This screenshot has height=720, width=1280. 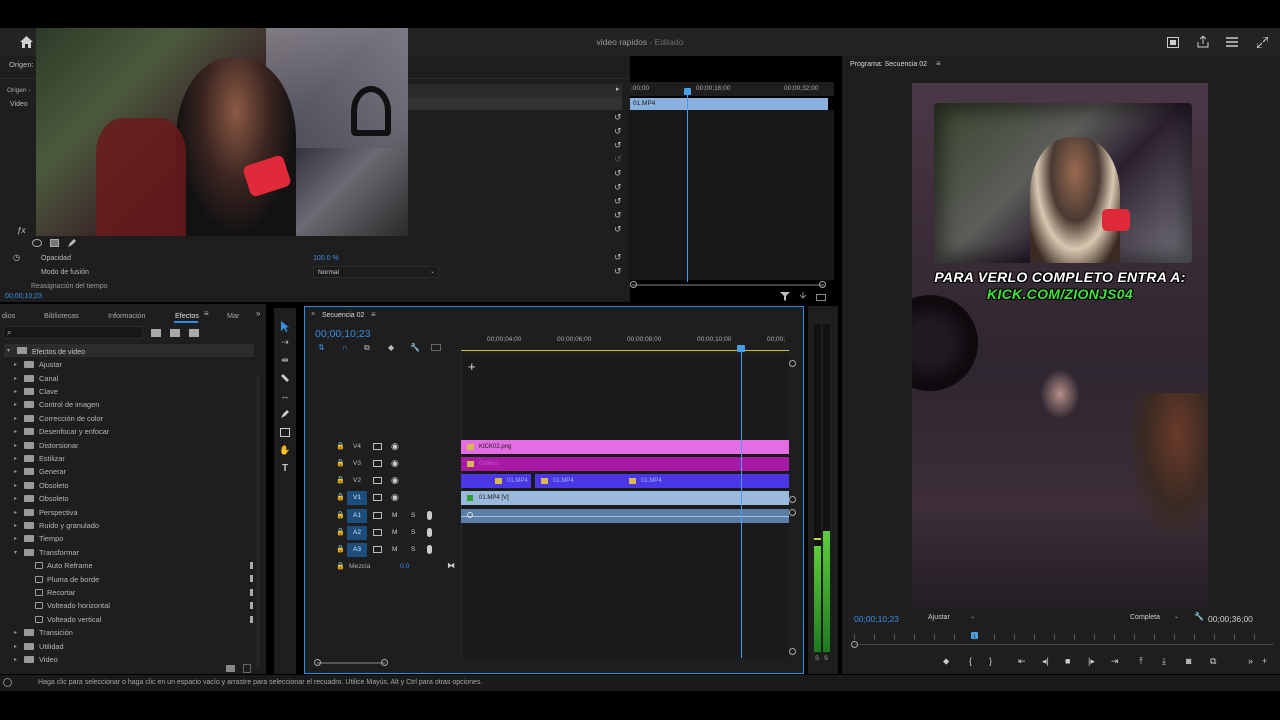 What do you see at coordinates (436, 347) in the screenshot?
I see `captions-icon` at bounding box center [436, 347].